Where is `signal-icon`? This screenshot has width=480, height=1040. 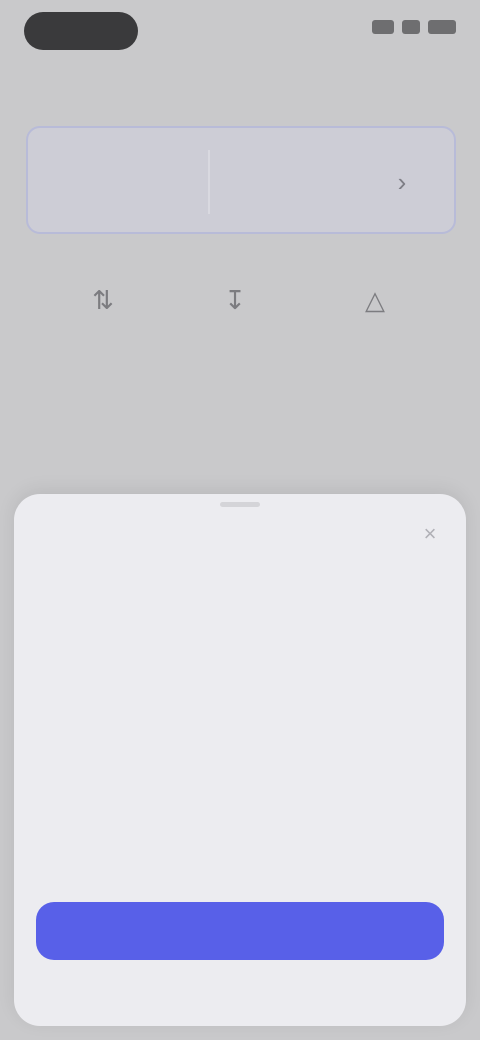 signal-icon is located at coordinates (383, 27).